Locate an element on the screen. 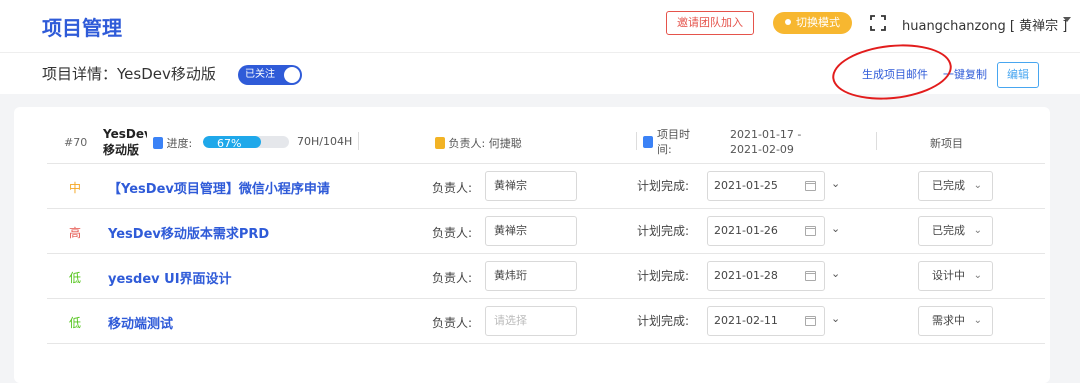  status-select: 设计中 ⌄ is located at coordinates (955, 276).